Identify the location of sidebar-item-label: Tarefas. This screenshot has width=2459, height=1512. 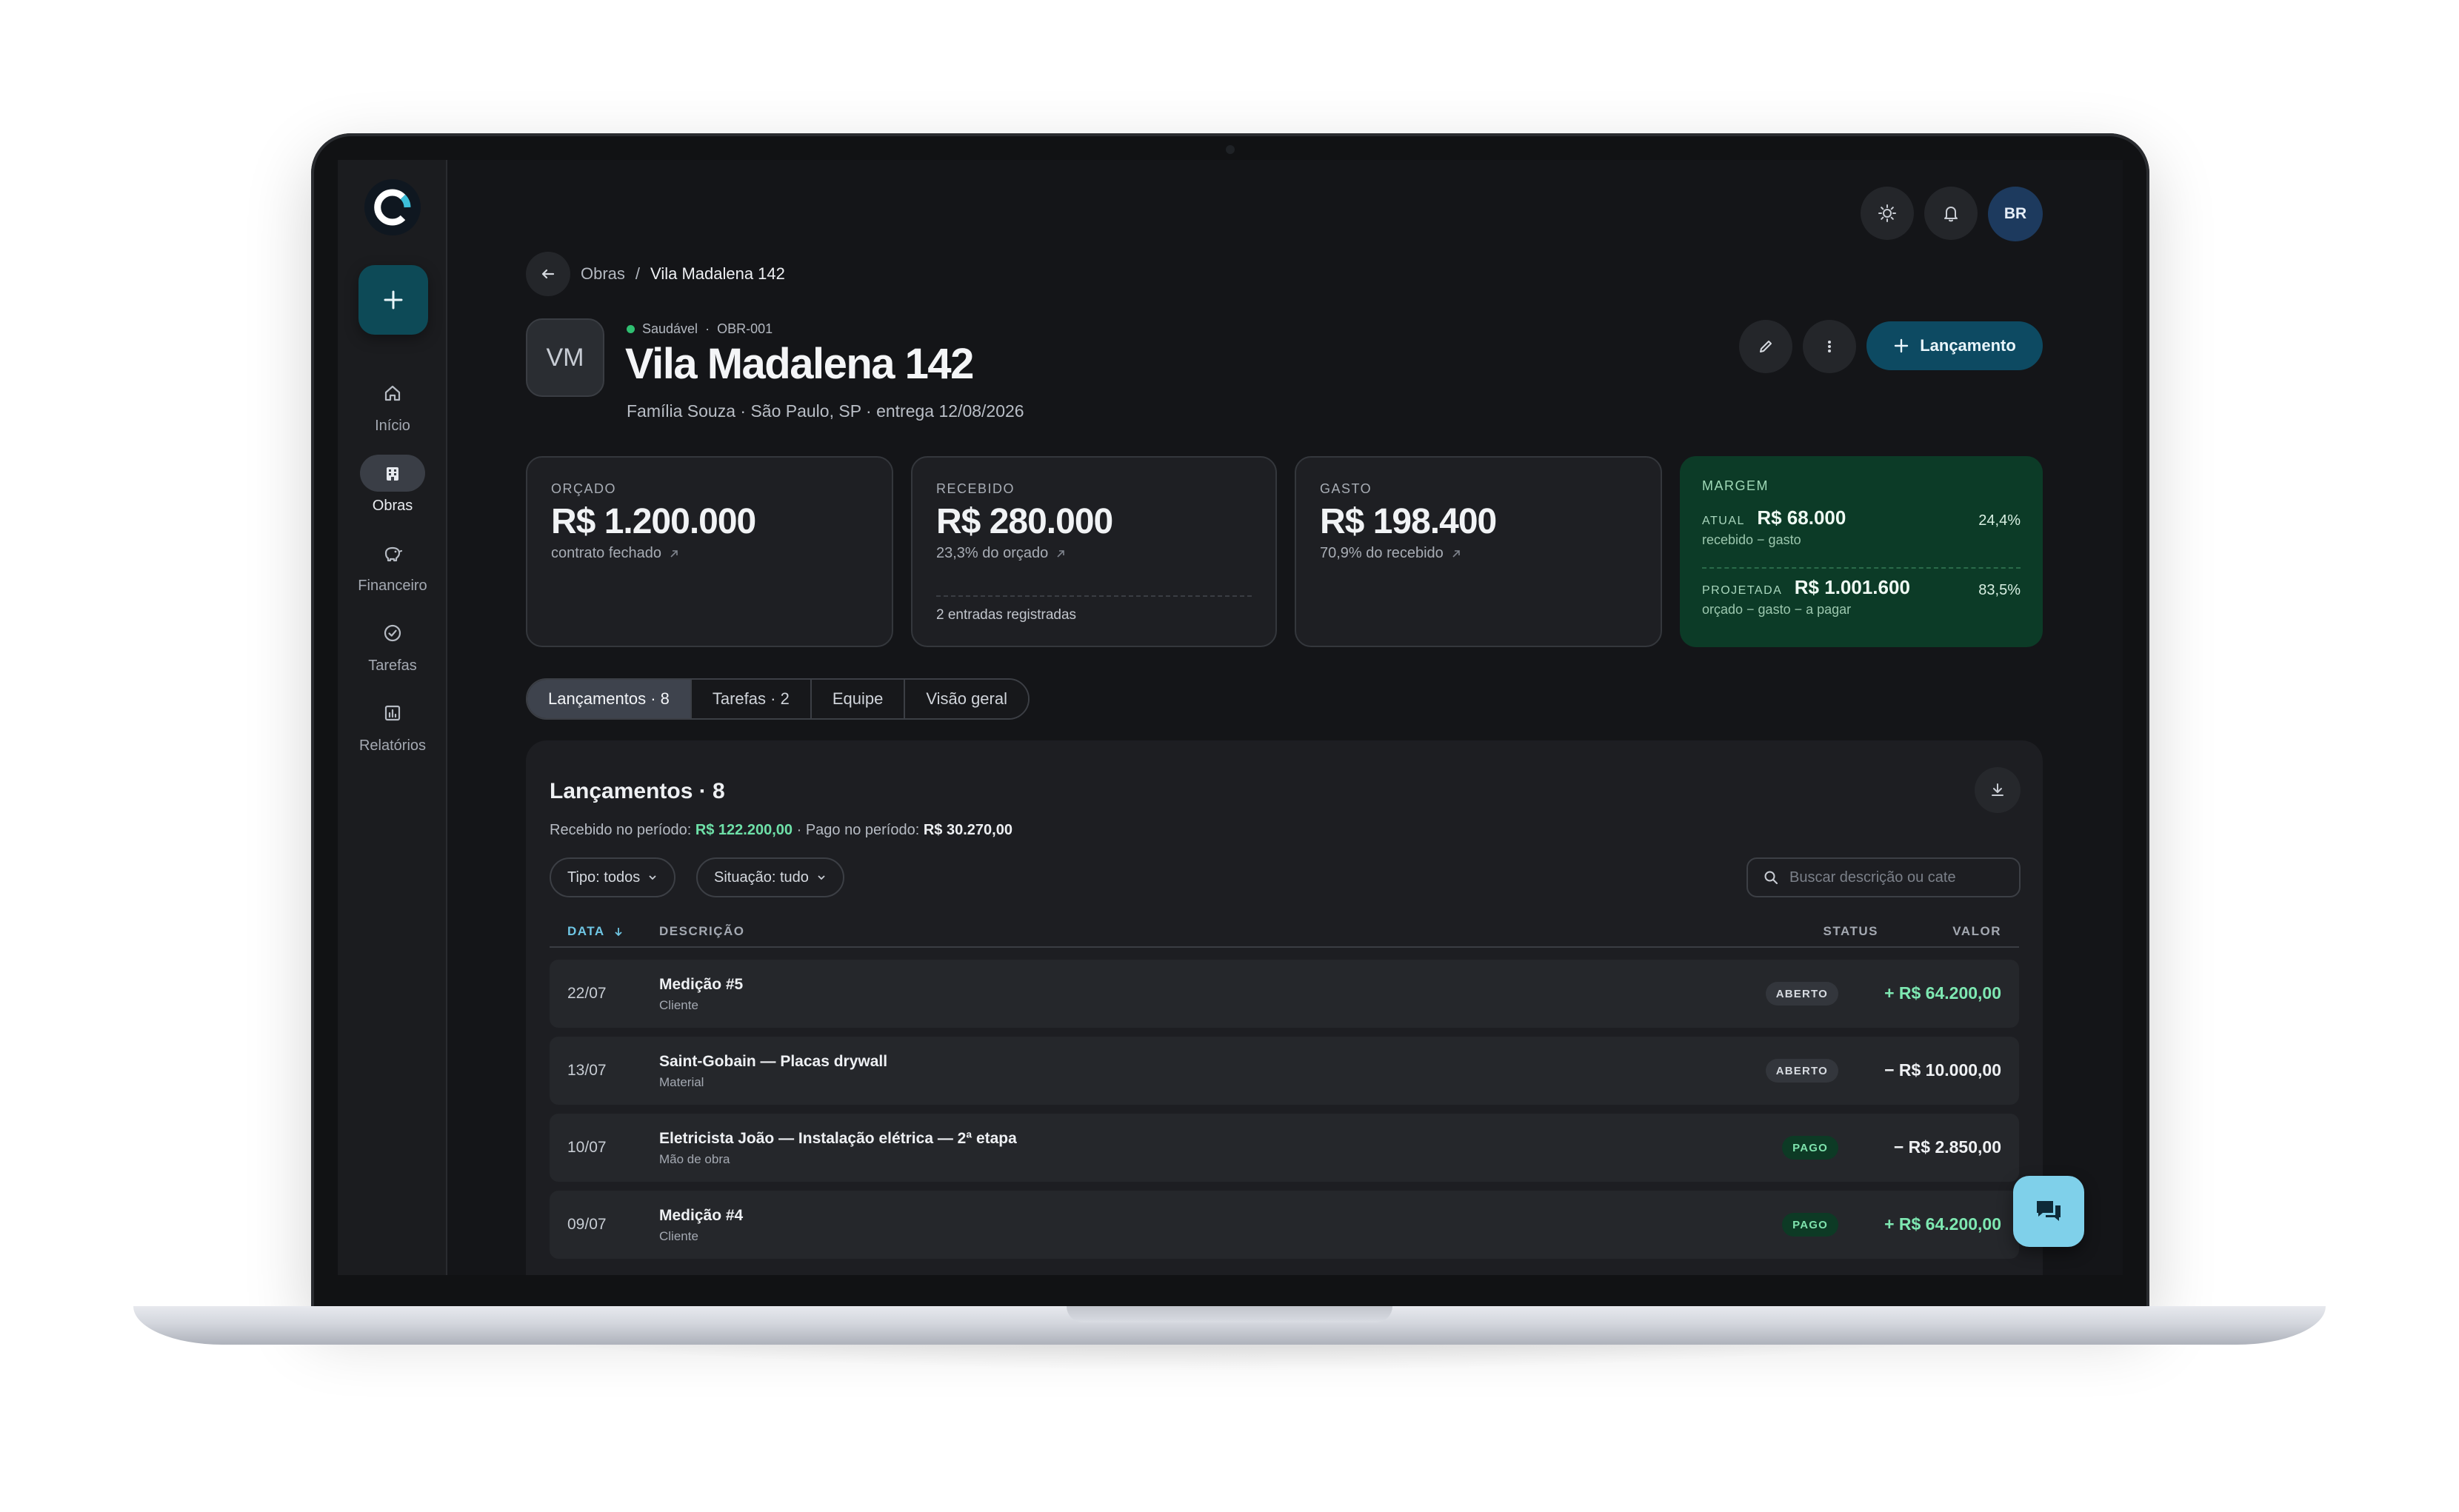
(392, 666).